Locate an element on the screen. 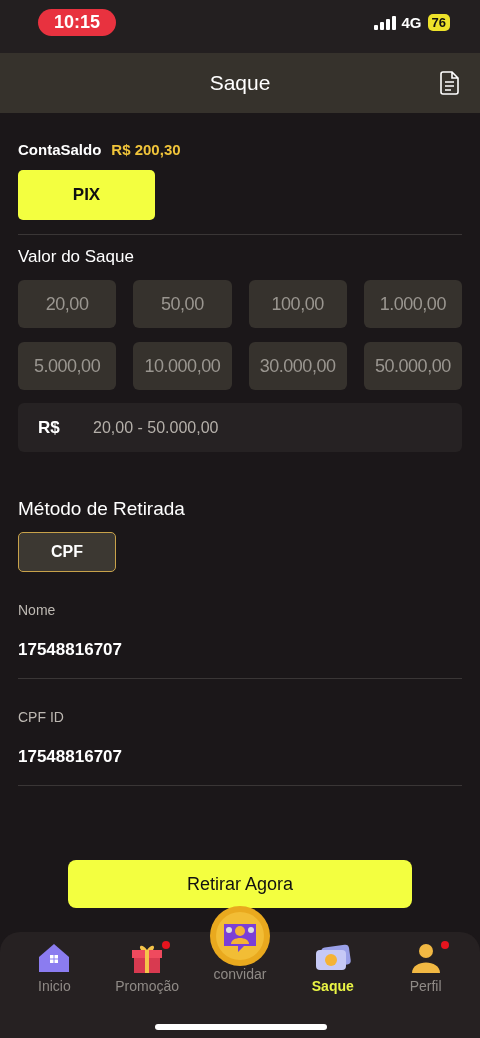  house-icon is located at coordinates (54, 958).